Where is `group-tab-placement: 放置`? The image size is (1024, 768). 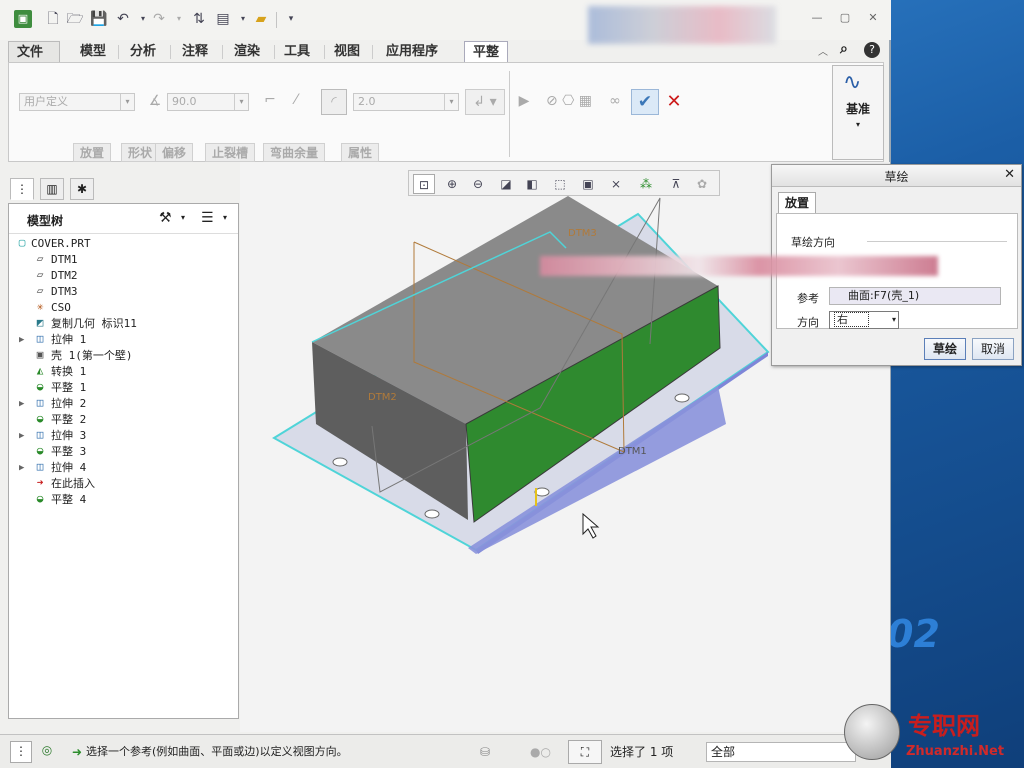 group-tab-placement: 放置 is located at coordinates (92, 152).